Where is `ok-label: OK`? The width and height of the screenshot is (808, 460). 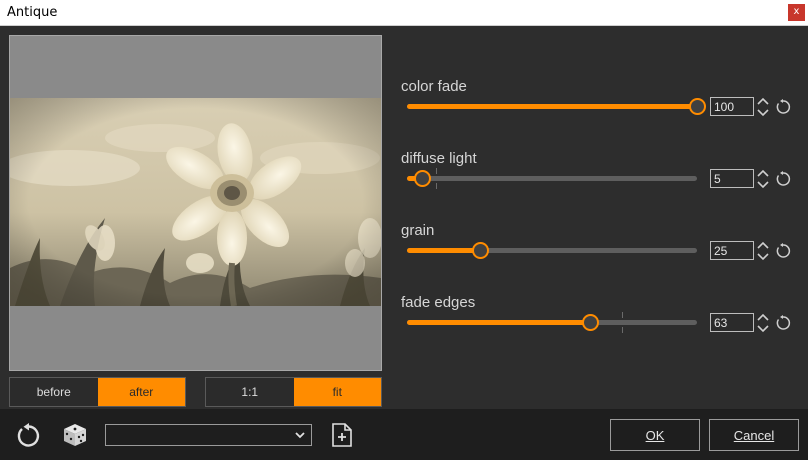 ok-label: OK is located at coordinates (655, 435).